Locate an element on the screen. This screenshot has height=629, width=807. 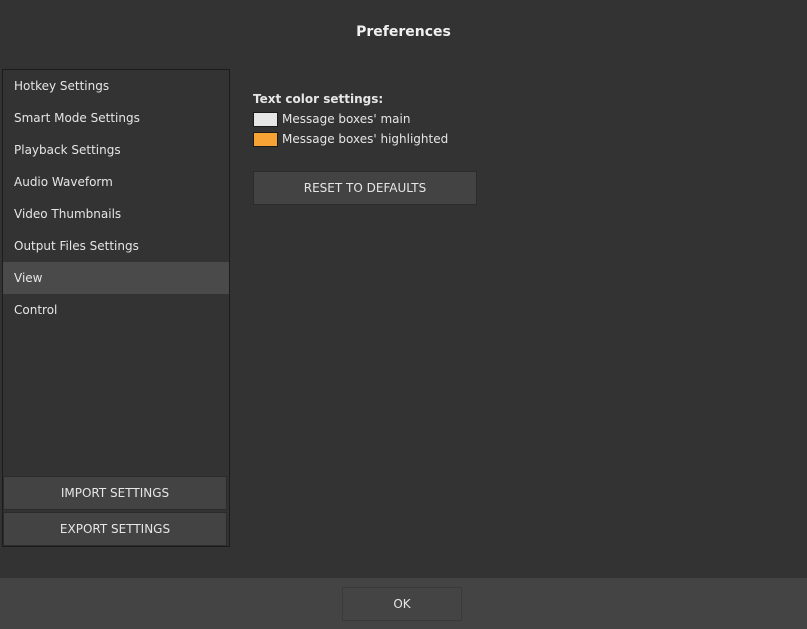
export-settings-button: EXPORT SETTINGS is located at coordinates (115, 529).